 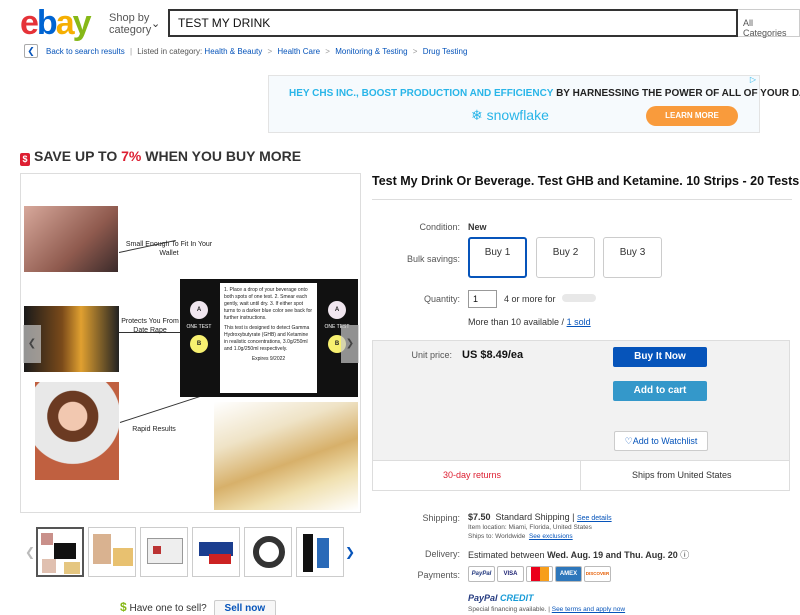 What do you see at coordinates (445, 51) in the screenshot?
I see `breadcrumb-item: Drug Testing` at bounding box center [445, 51].